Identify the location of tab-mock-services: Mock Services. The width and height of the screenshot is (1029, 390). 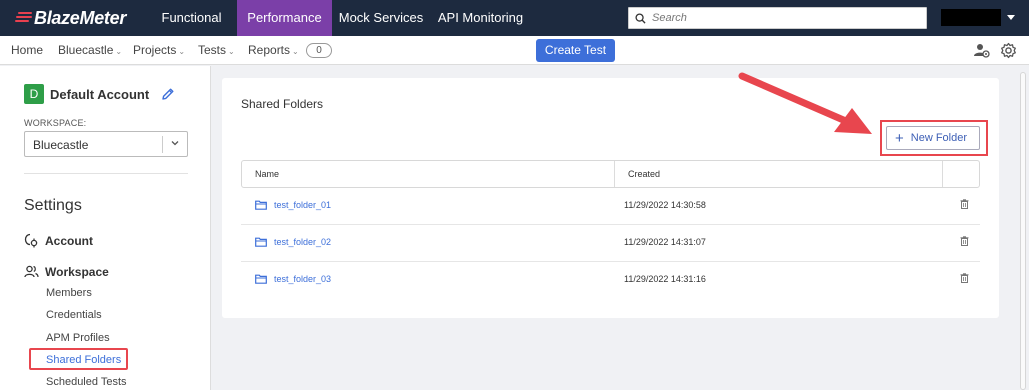
(381, 18).